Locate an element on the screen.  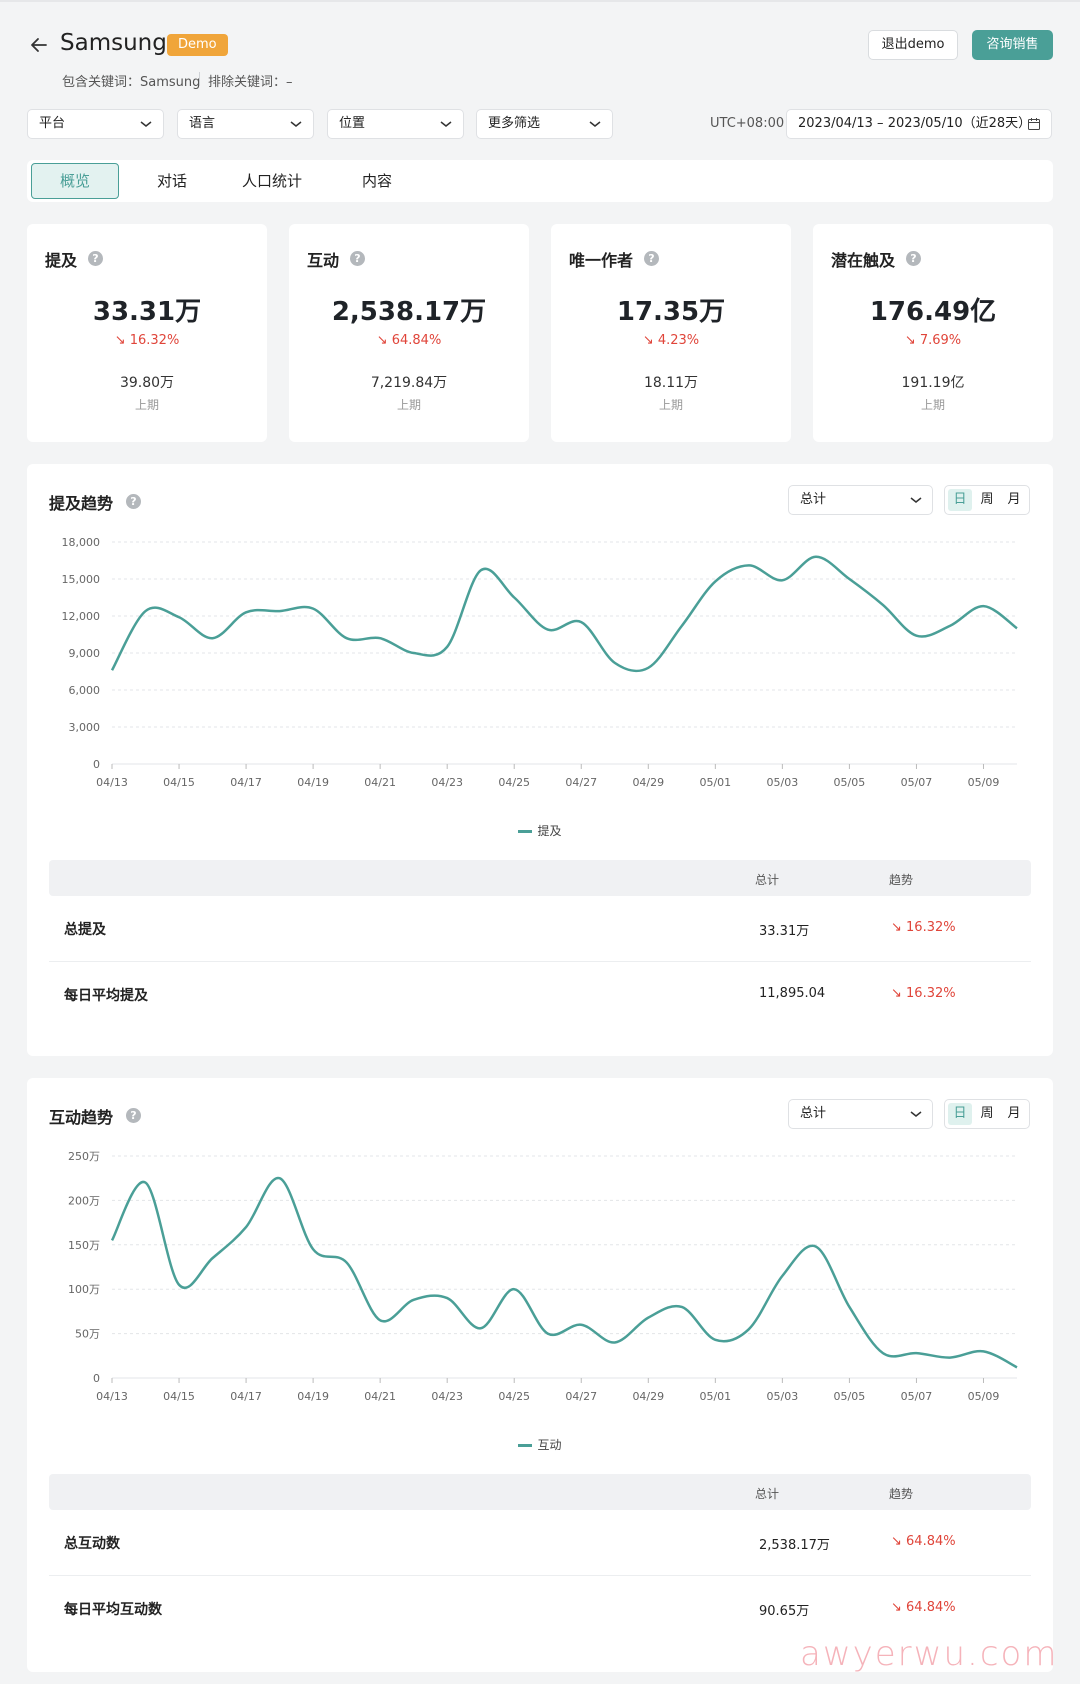
tab-conversation: 对话 is located at coordinates (172, 181).